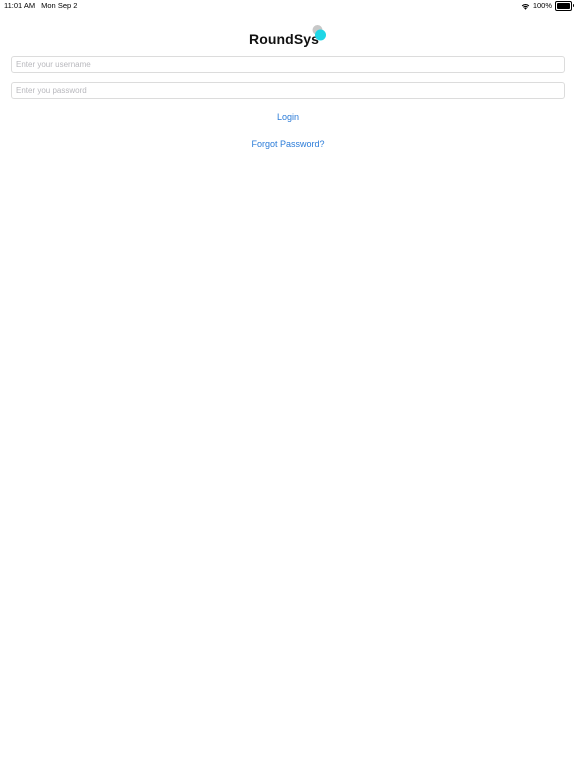 The width and height of the screenshot is (576, 768). What do you see at coordinates (40, 6) in the screenshot?
I see `status-bar-left: 11:01 AM Mon Sep 2` at bounding box center [40, 6].